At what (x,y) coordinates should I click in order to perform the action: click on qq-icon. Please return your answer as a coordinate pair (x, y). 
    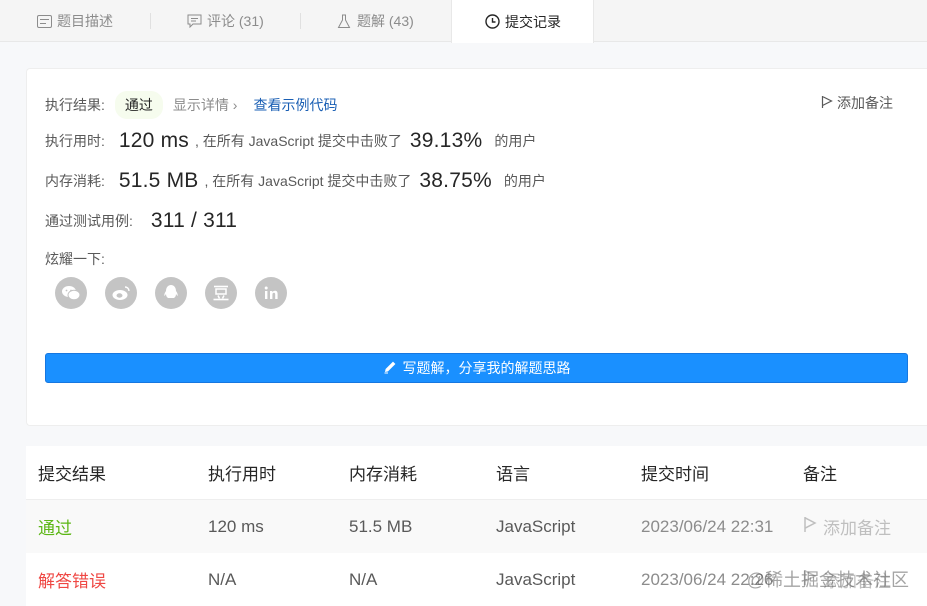
    Looking at the image, I should click on (171, 293).